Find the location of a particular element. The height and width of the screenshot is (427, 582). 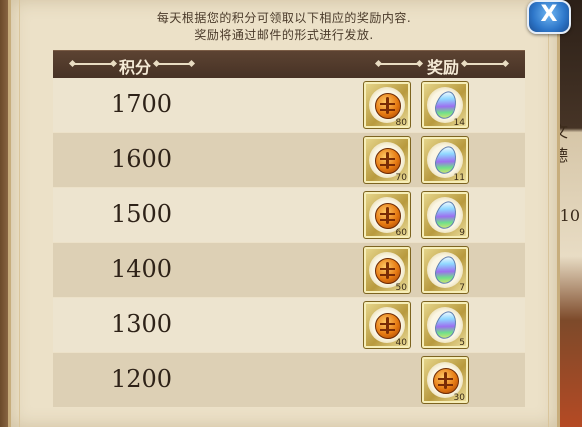

header-score: 积分 is located at coordinates (135, 67).